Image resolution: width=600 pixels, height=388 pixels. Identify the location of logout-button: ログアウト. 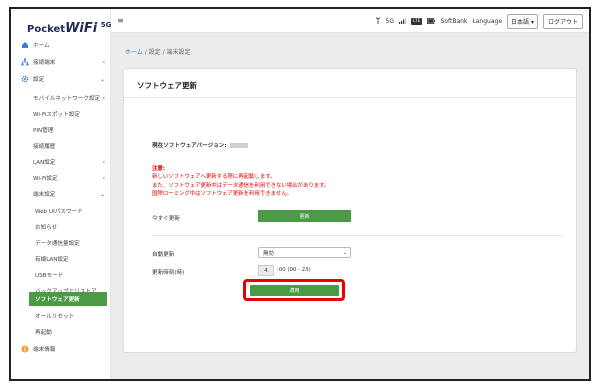
(562, 21).